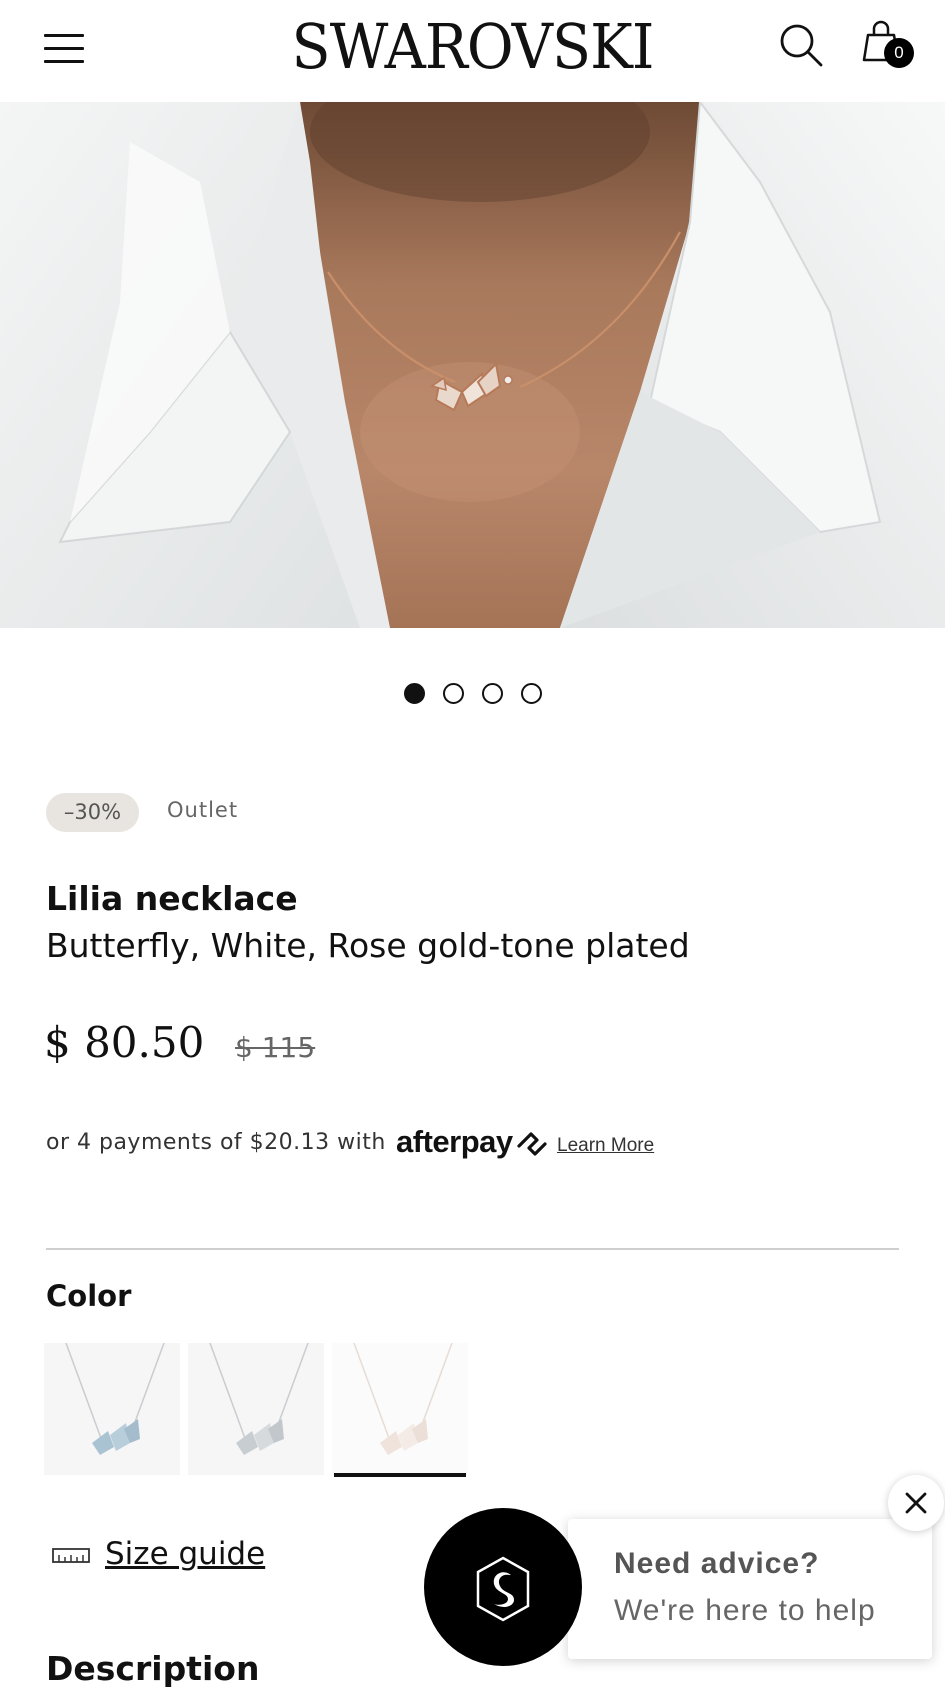  I want to click on installments-text: or 4 payments of $20.13 with, so click(216, 1142).